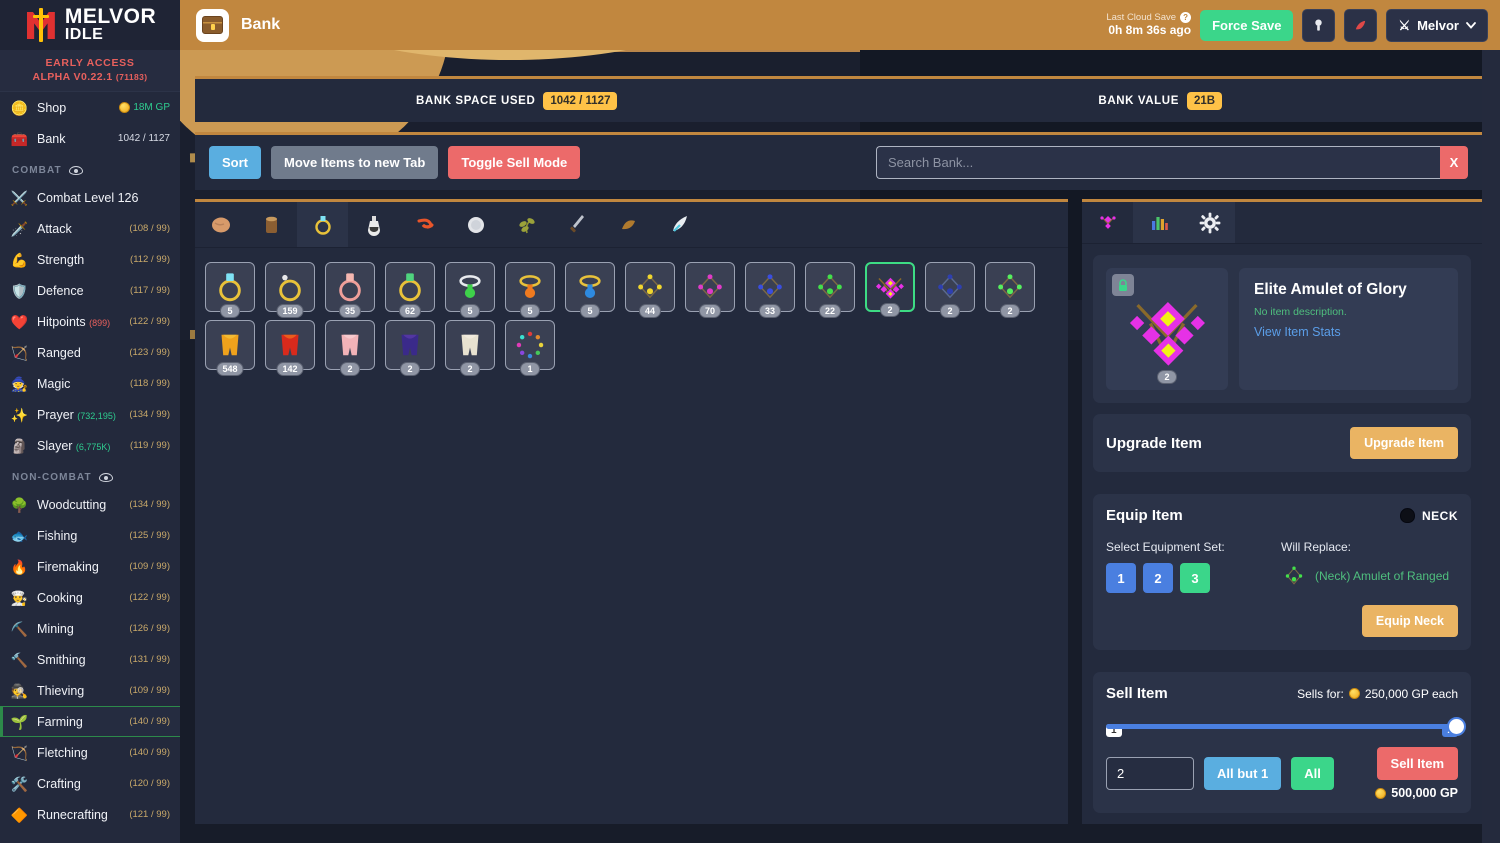 The image size is (1500, 843). I want to click on bank-tab-shrimp, so click(424, 224).